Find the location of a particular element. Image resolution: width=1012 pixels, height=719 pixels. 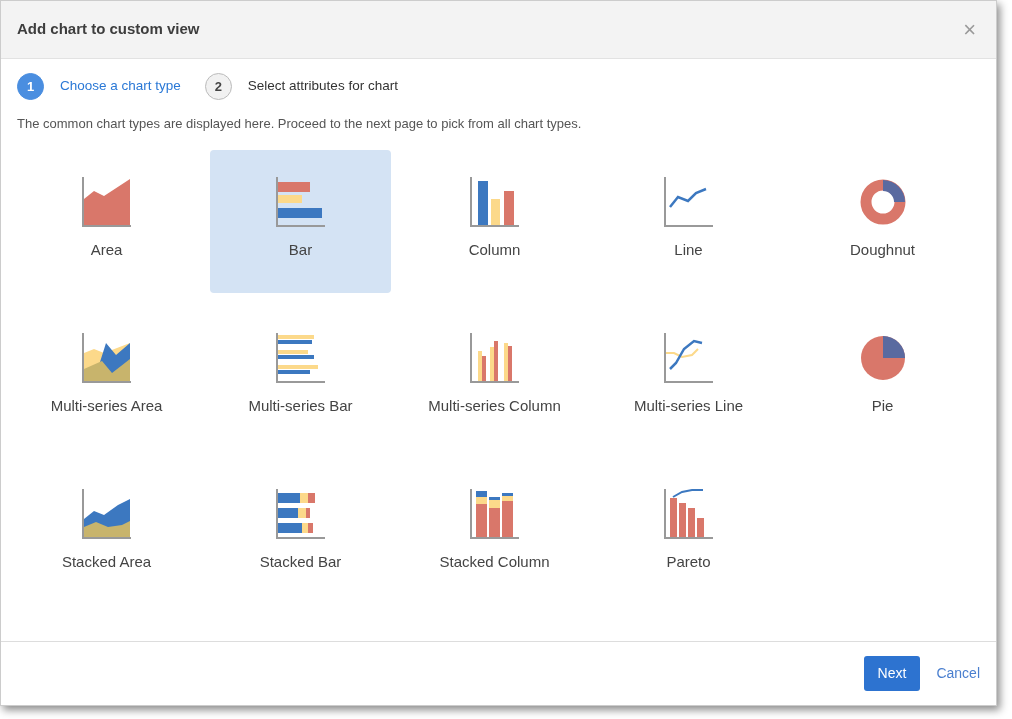

cancel-link: Cancel is located at coordinates (958, 673).